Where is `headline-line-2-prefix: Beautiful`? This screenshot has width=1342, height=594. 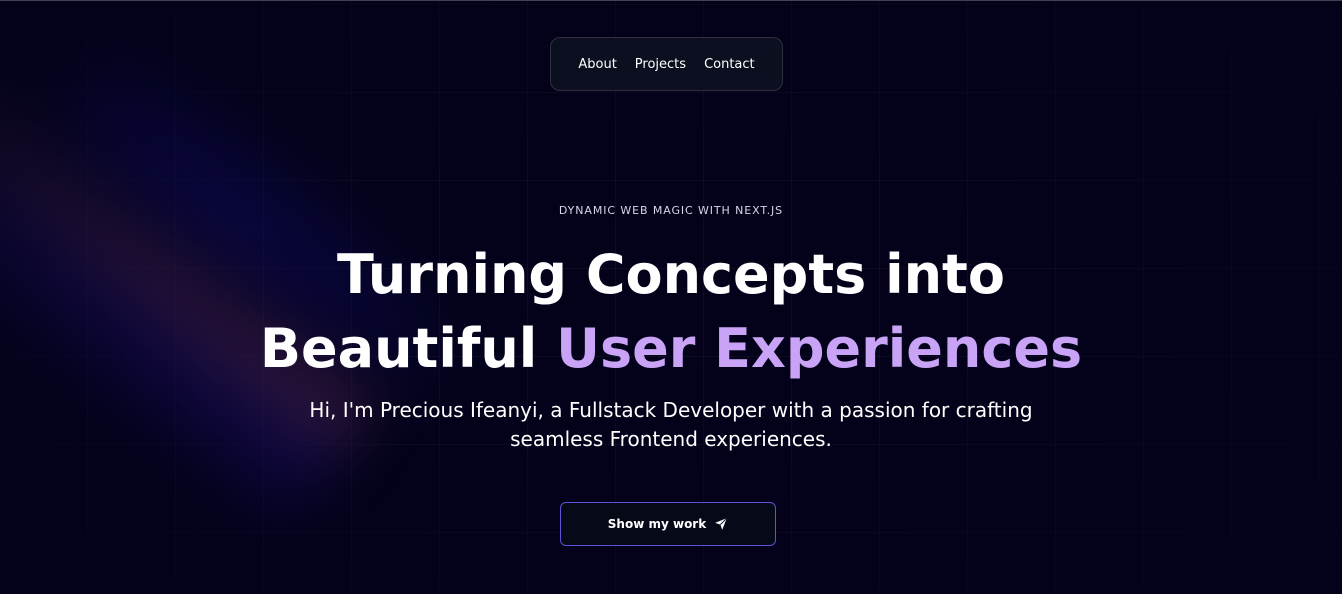
headline-line-2-prefix: Beautiful is located at coordinates (398, 348).